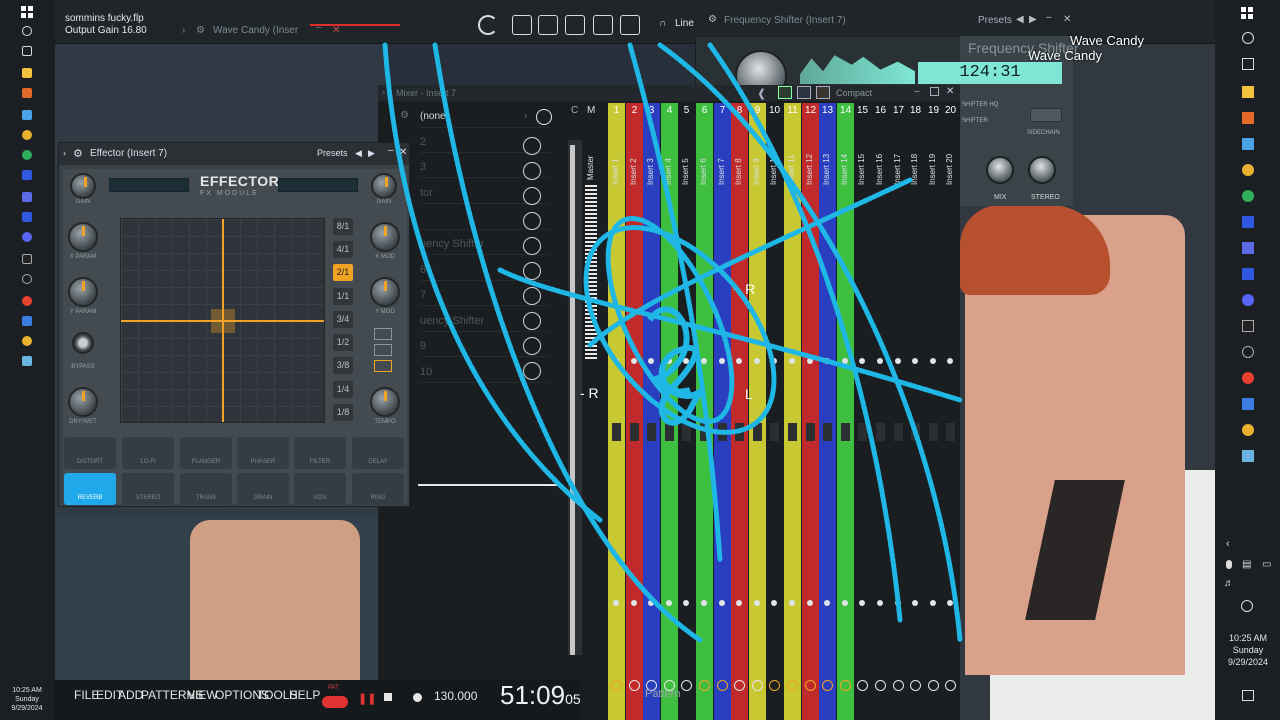 Image resolution: width=1280 pixels, height=720 pixels. I want to click on mixer-strip: 13 Insert 13, so click(827, 411).